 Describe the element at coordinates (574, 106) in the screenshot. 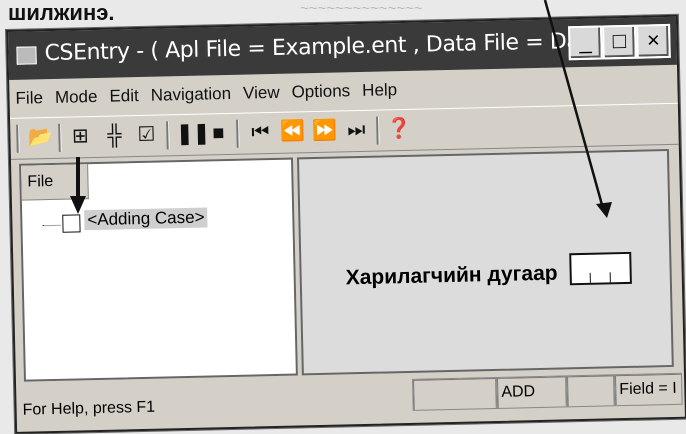

I see `pointer-arrow-line` at that location.